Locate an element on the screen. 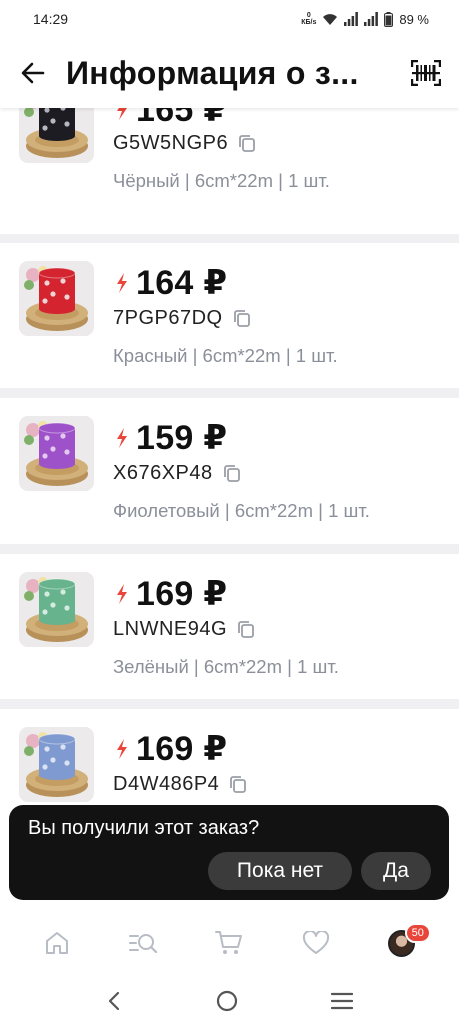 This screenshot has height=1024, width=459. wifi-icon is located at coordinates (330, 19).